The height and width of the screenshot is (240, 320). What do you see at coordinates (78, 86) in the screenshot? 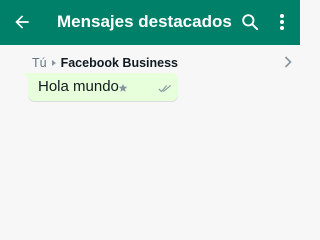
I see `message-text: Hola mundo` at bounding box center [78, 86].